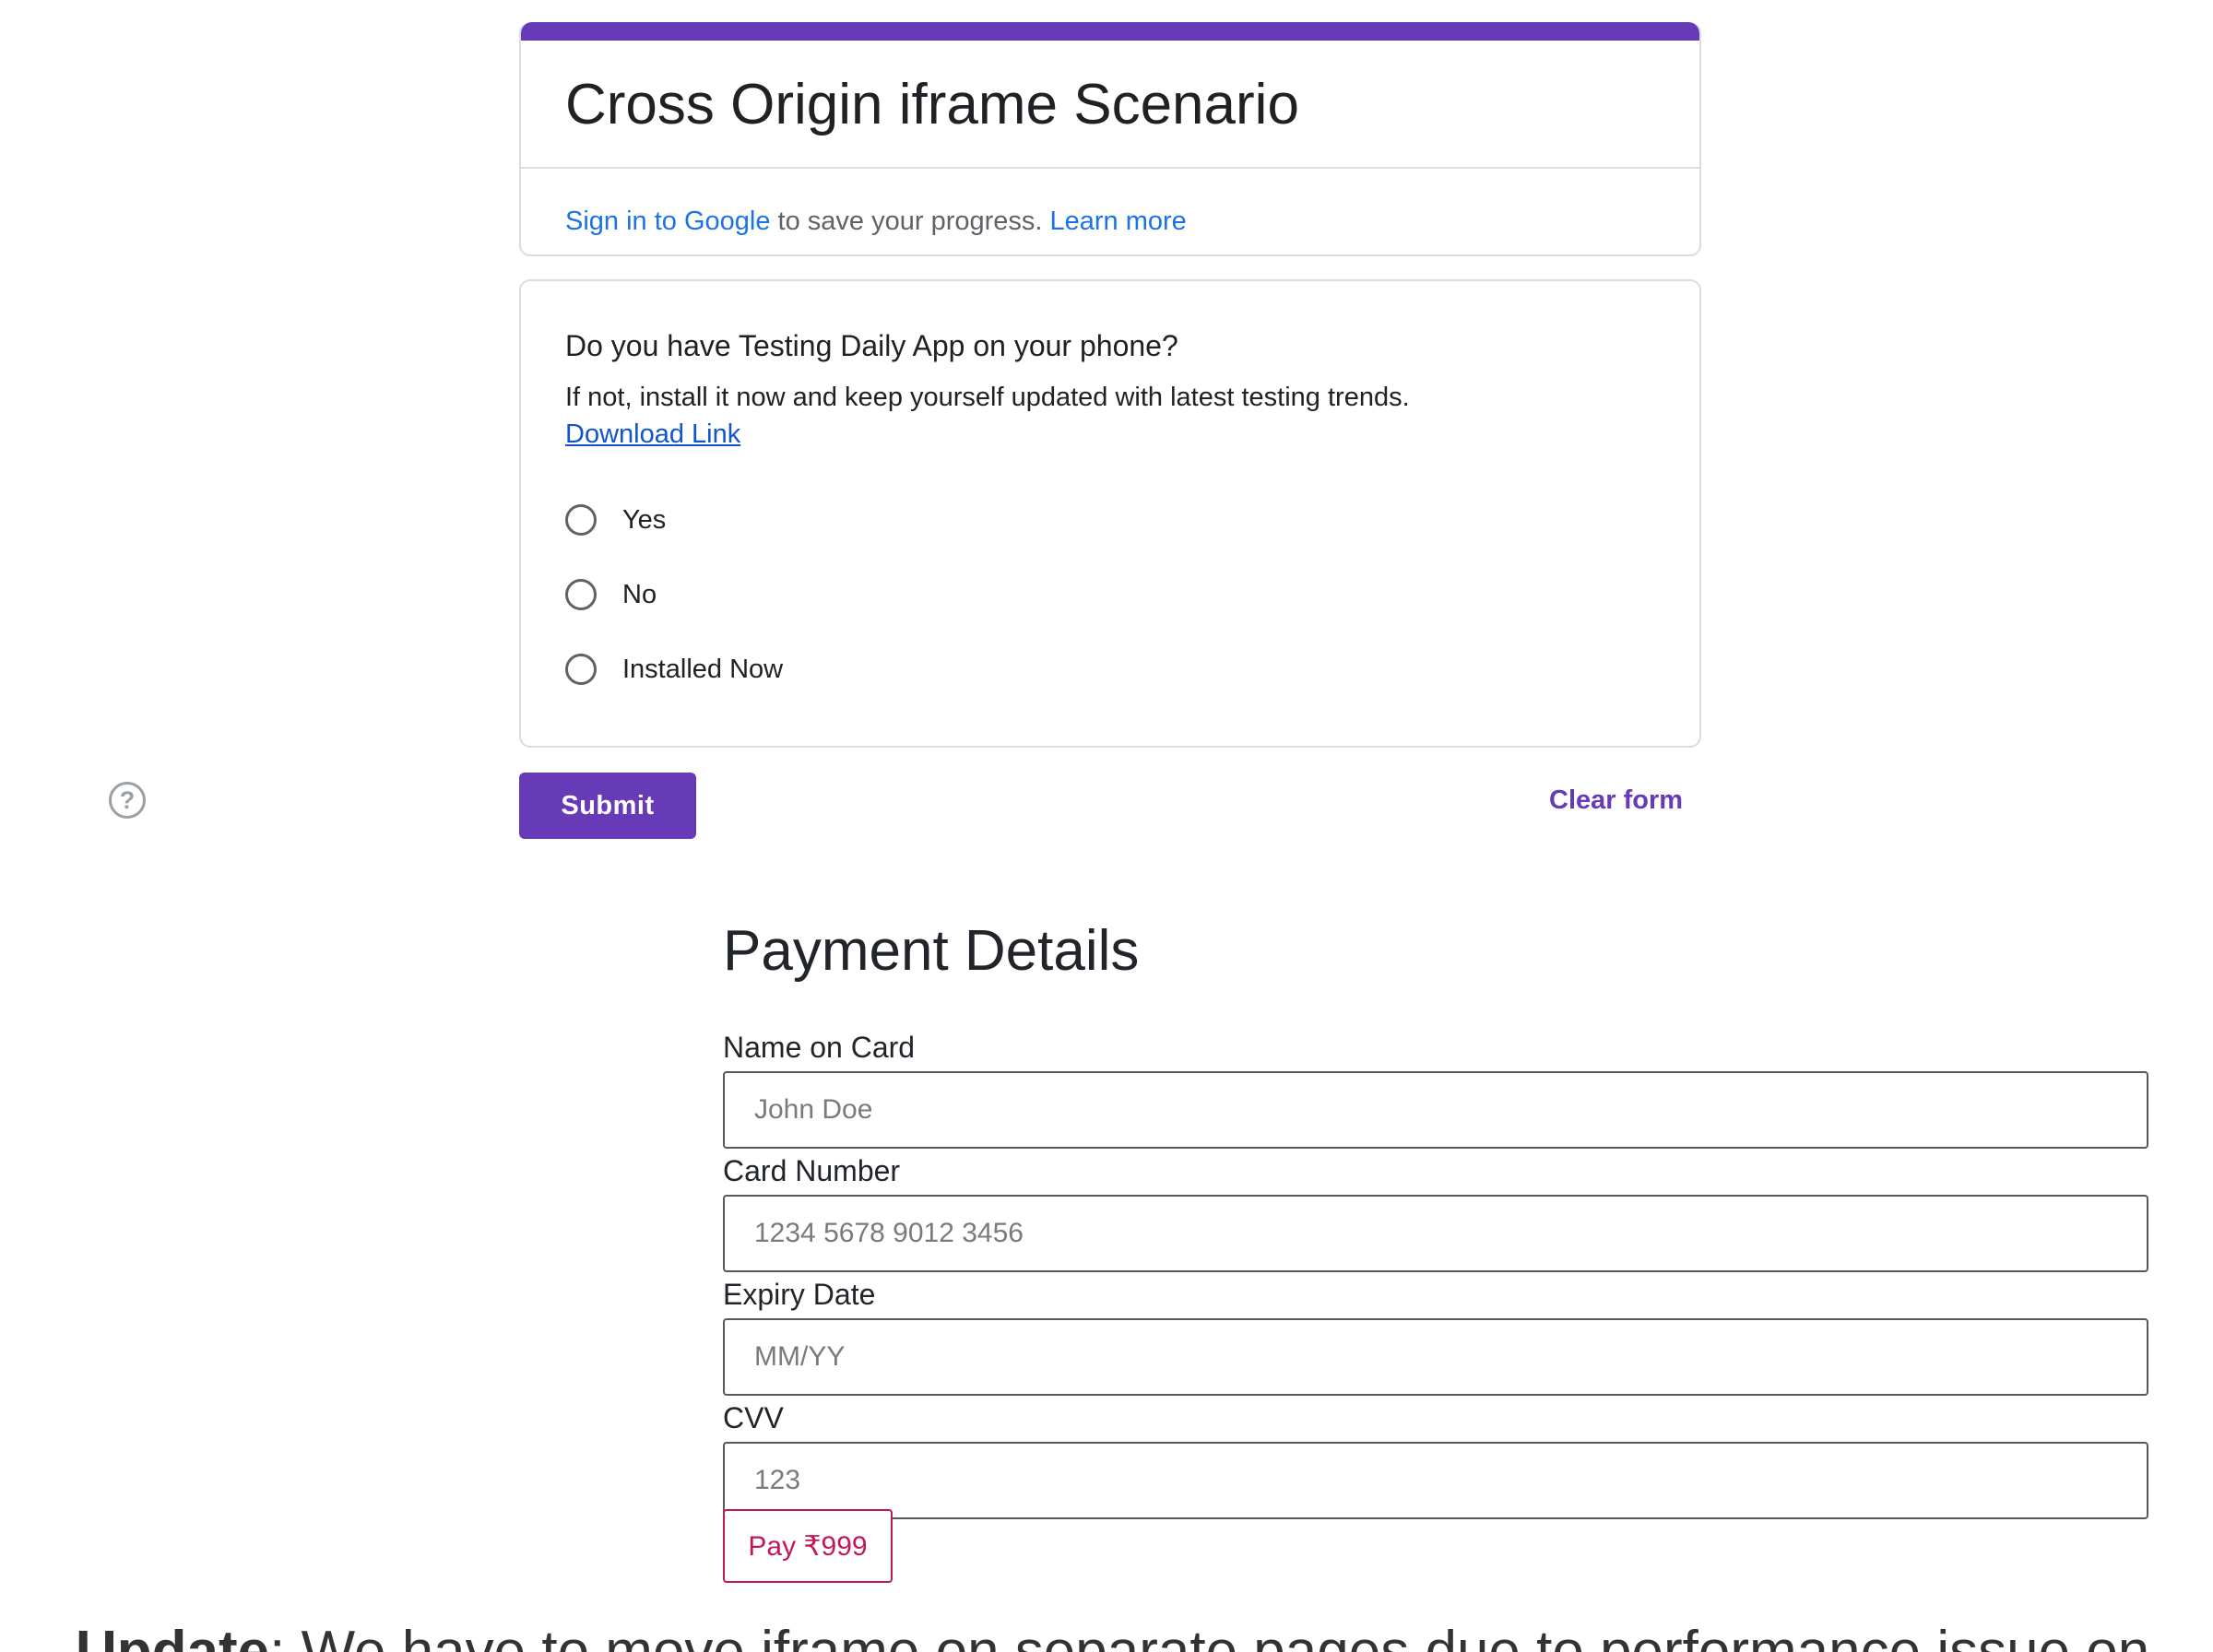  I want to click on help-icon: ?, so click(127, 800).